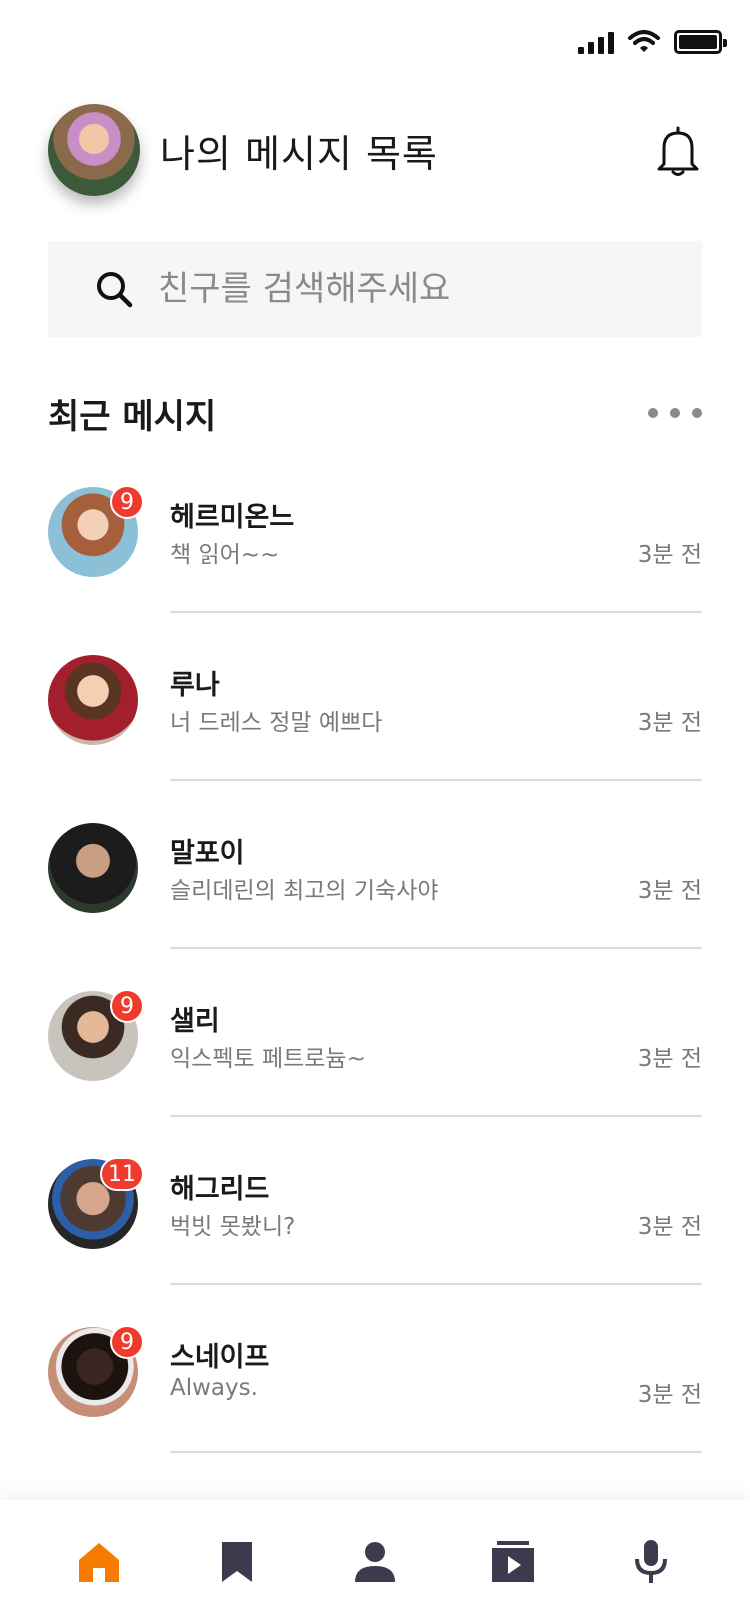 The image size is (750, 1624). What do you see at coordinates (220, 1357) in the screenshot?
I see `contact-name: 스네이프` at bounding box center [220, 1357].